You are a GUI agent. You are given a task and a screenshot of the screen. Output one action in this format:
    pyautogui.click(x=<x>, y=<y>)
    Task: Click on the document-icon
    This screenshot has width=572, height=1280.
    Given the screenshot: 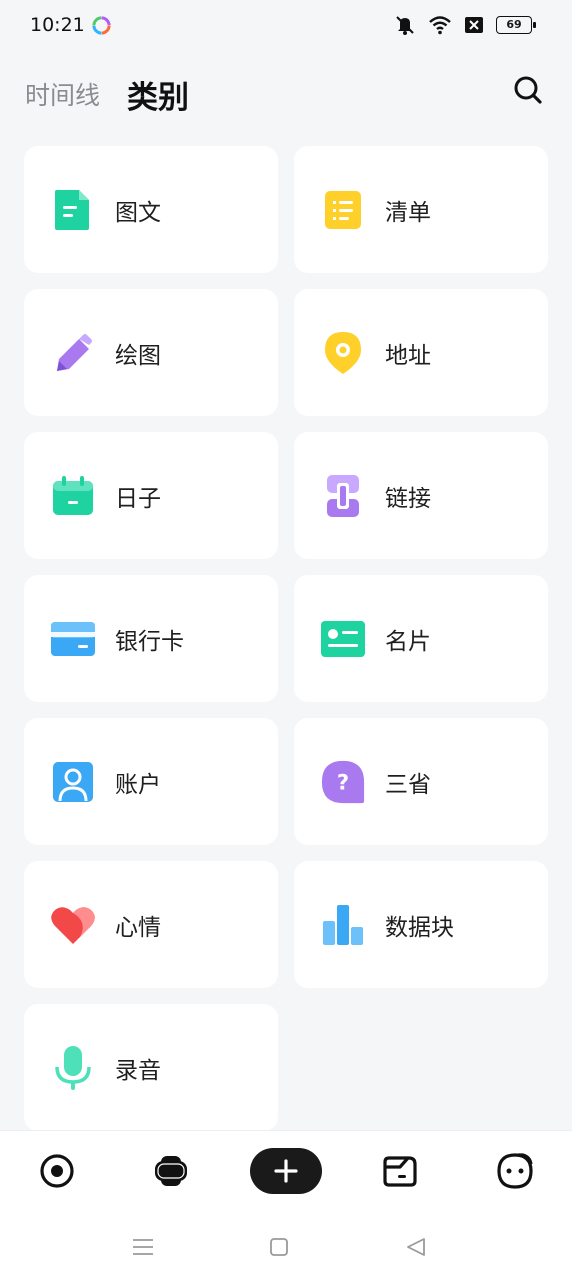 What is the action you would take?
    pyautogui.click(x=73, y=210)
    